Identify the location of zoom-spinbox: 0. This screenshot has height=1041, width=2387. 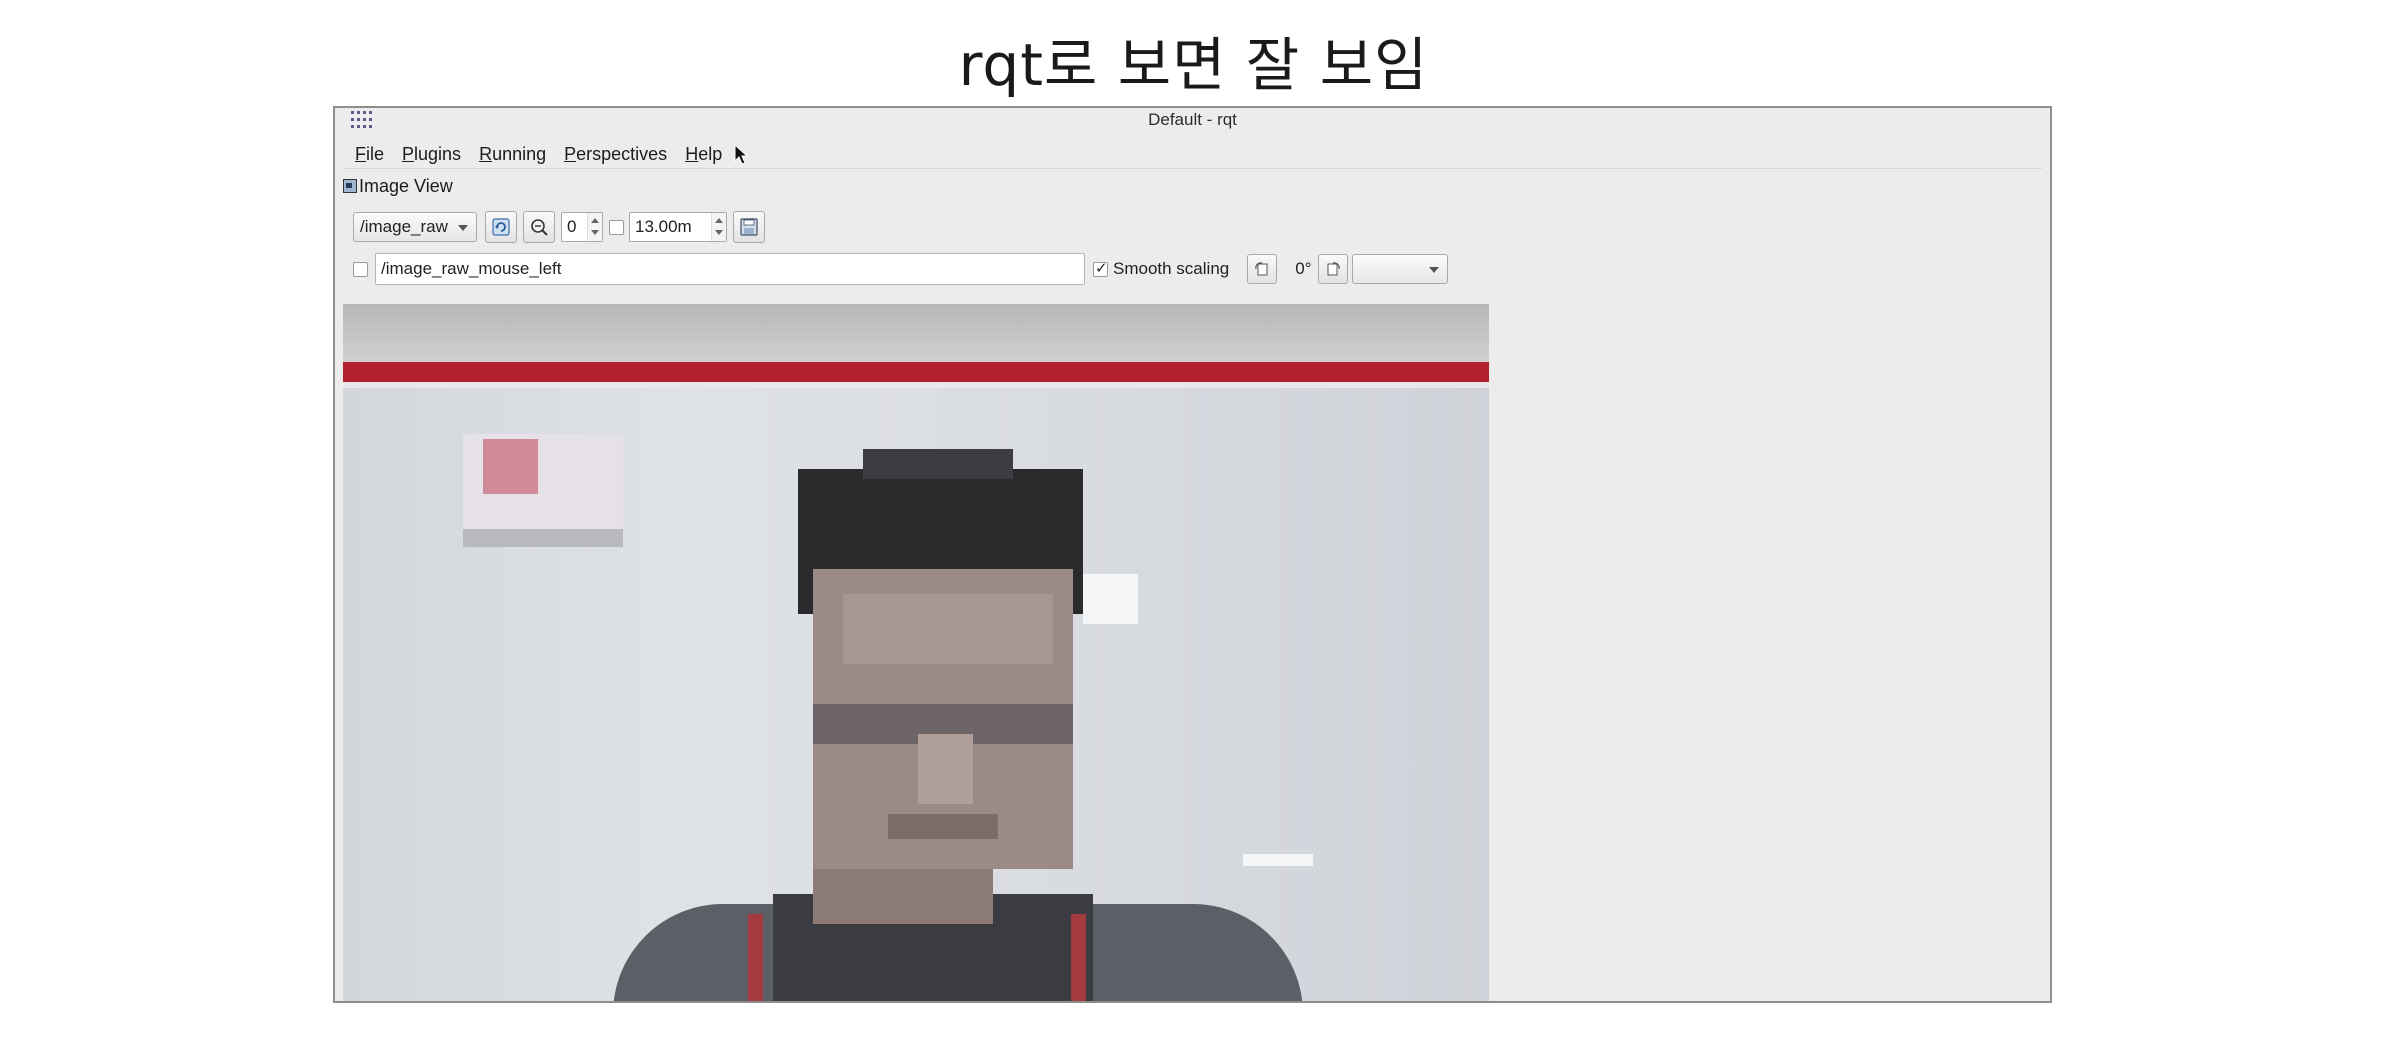
(582, 227).